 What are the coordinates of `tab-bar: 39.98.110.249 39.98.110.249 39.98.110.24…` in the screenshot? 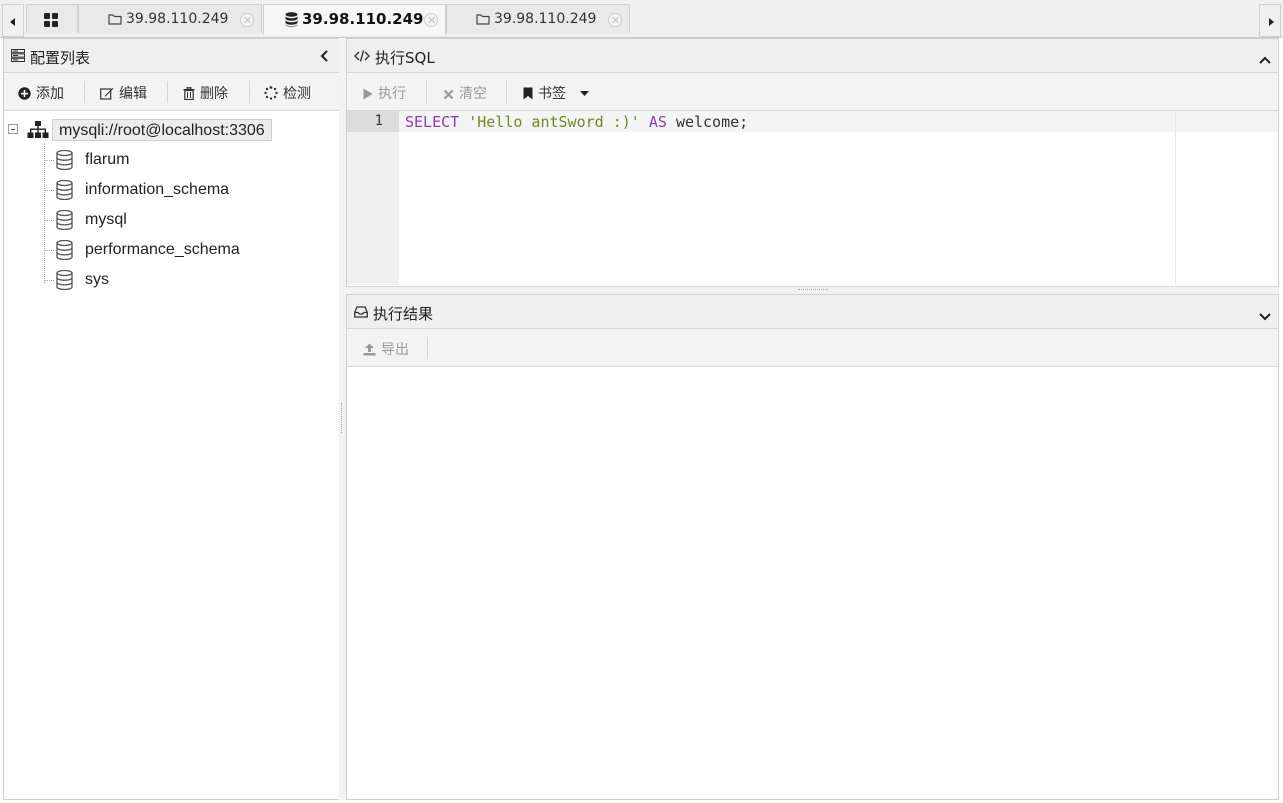 It's located at (641, 19).